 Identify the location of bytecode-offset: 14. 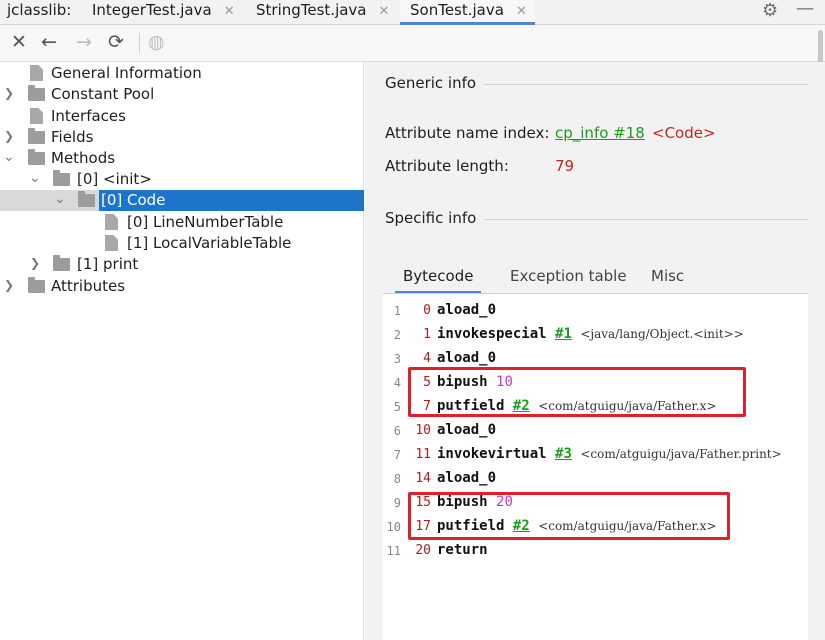
(423, 478).